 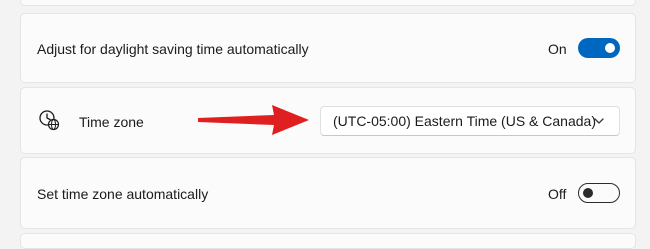 I want to click on time-zone-dropdown: (UTC-05:00) Eastern Time (US & Canada), so click(x=470, y=121).